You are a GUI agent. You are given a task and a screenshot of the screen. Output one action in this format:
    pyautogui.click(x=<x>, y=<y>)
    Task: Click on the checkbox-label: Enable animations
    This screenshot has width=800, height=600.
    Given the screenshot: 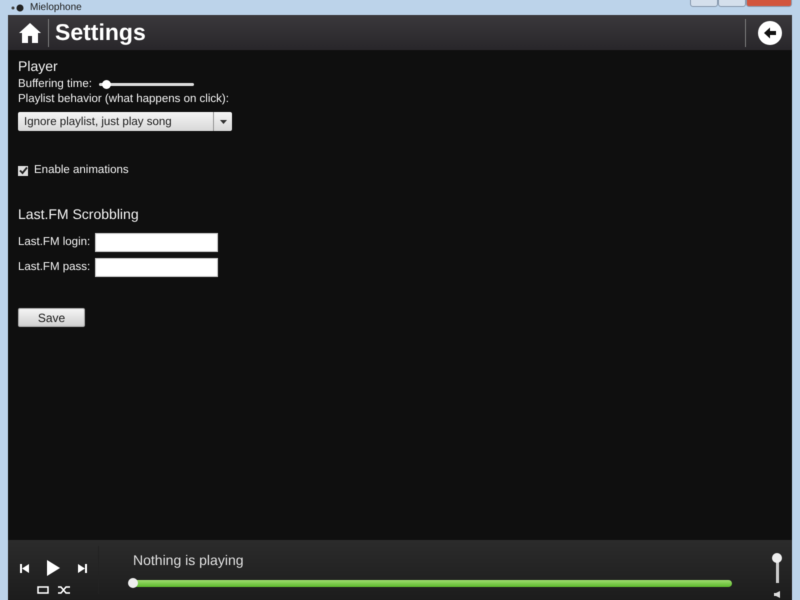 What is the action you would take?
    pyautogui.click(x=81, y=170)
    